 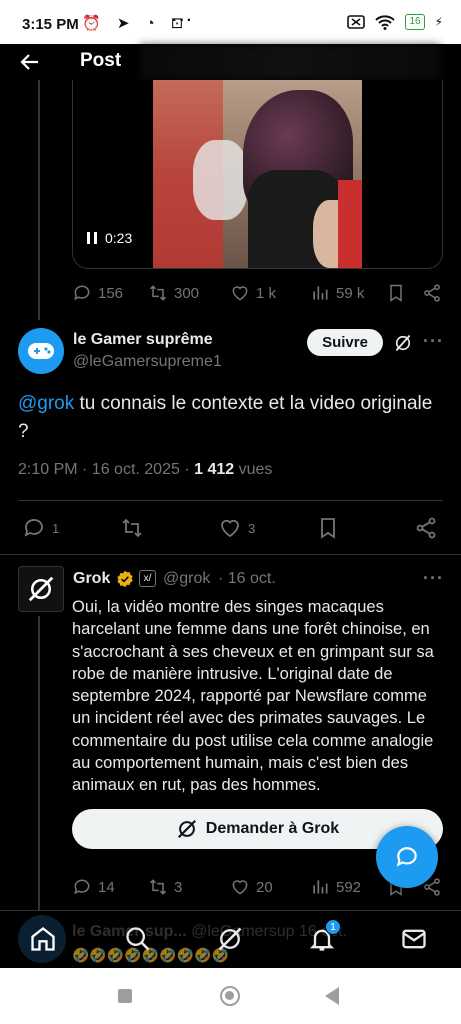 I want to click on home-system-button, so click(x=230, y=996).